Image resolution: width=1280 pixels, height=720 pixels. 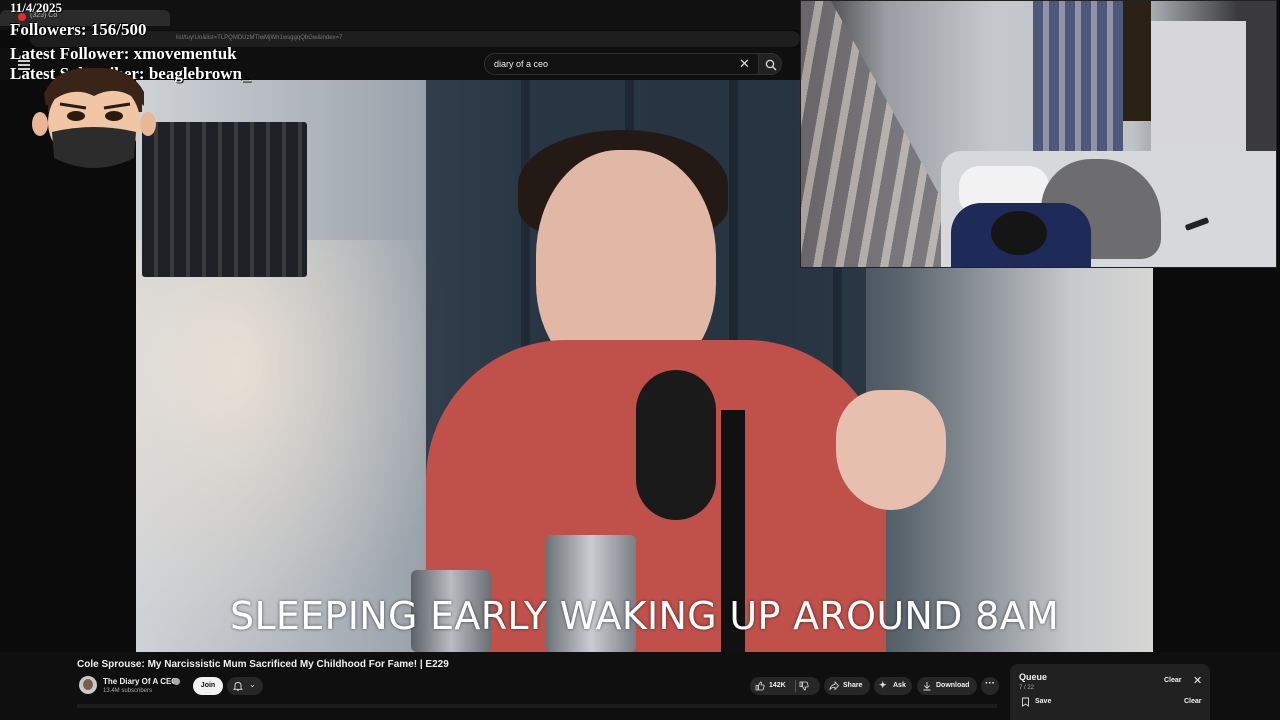 I want to click on download-label: Download, so click(x=953, y=685).